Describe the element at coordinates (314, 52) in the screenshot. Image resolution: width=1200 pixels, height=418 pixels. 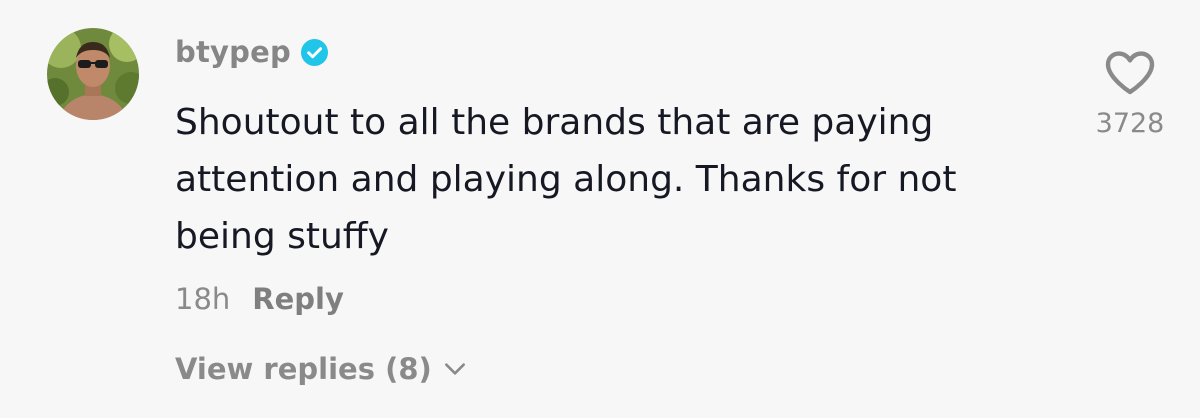
I see `verified-badge-icon` at that location.